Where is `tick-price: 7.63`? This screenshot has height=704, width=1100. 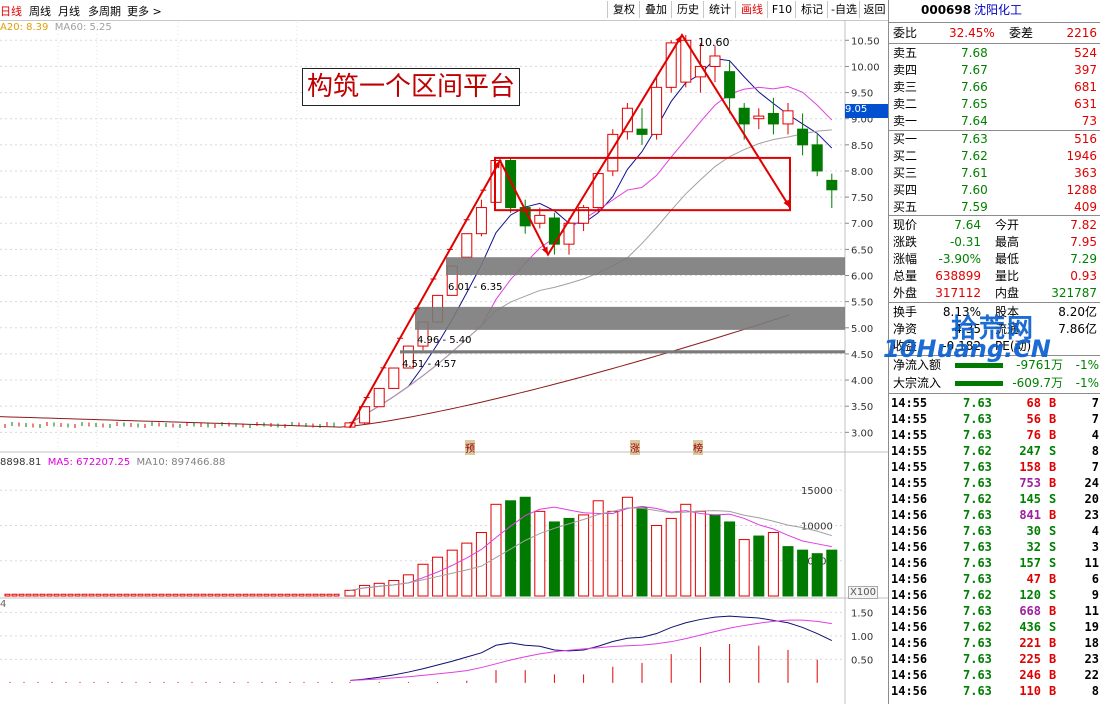
tick-price: 7.63 is located at coordinates (977, 659).